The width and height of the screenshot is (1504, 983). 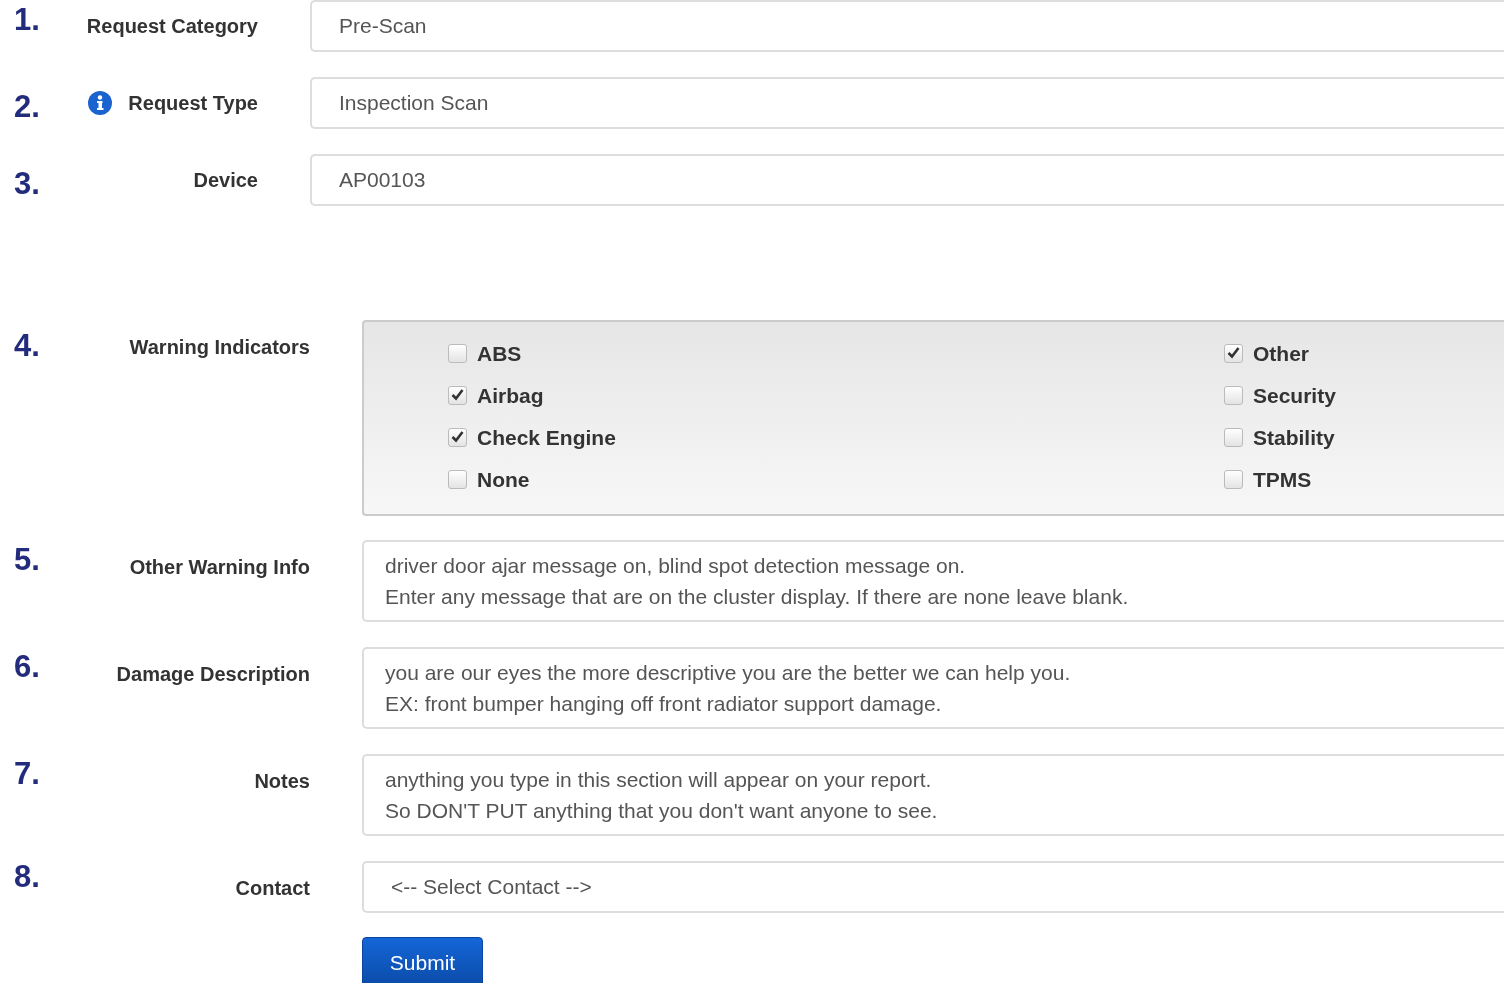 What do you see at coordinates (499, 354) in the screenshot?
I see `checkbox-label: ABS` at bounding box center [499, 354].